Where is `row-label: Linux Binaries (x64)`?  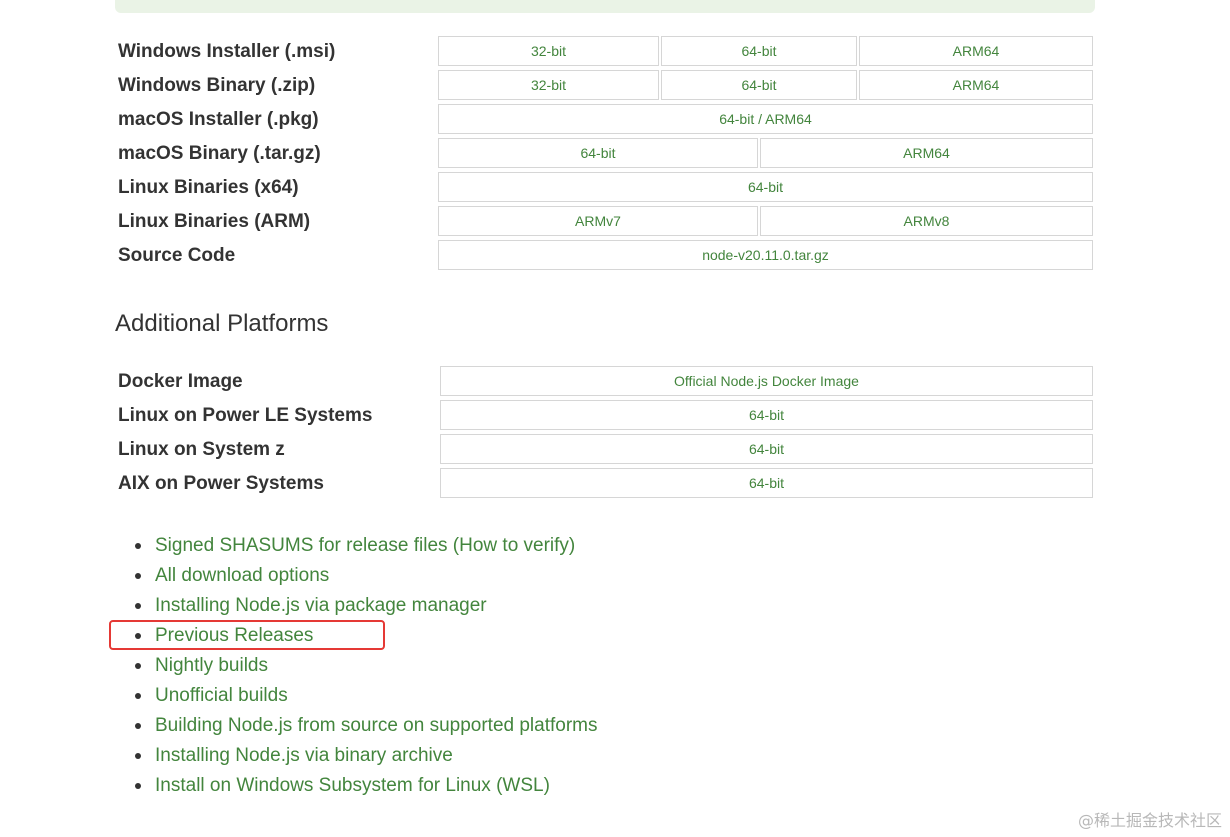
row-label: Linux Binaries (x64) is located at coordinates (208, 187).